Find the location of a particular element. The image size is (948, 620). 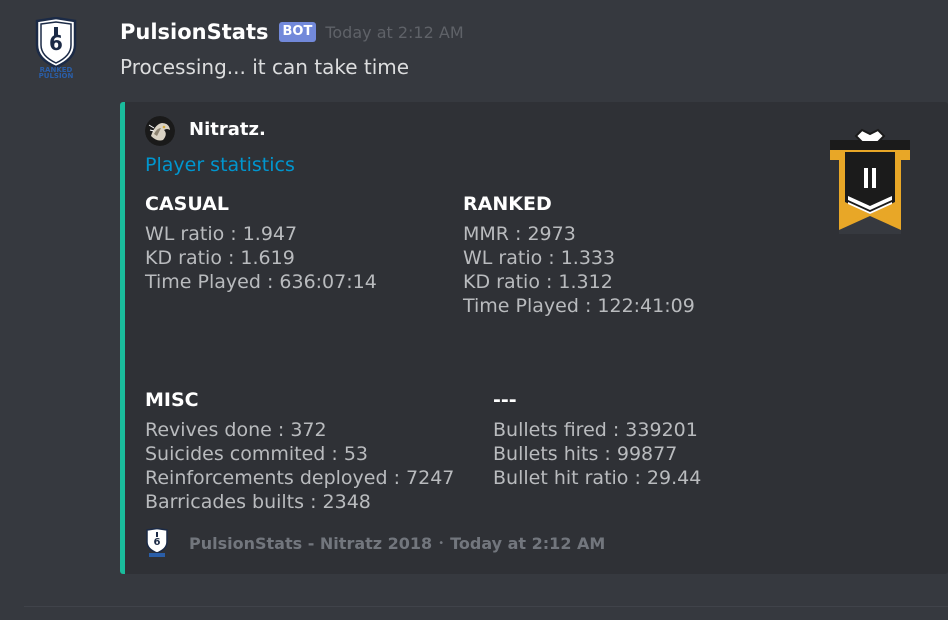

message-divider is located at coordinates (486, 606).